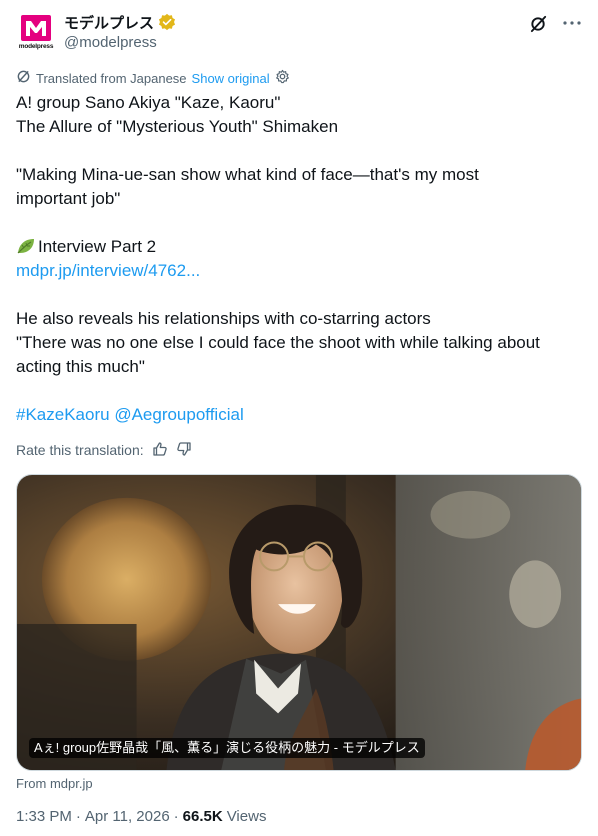 The width and height of the screenshot is (598, 836). I want to click on grok-icon, so click(538, 23).